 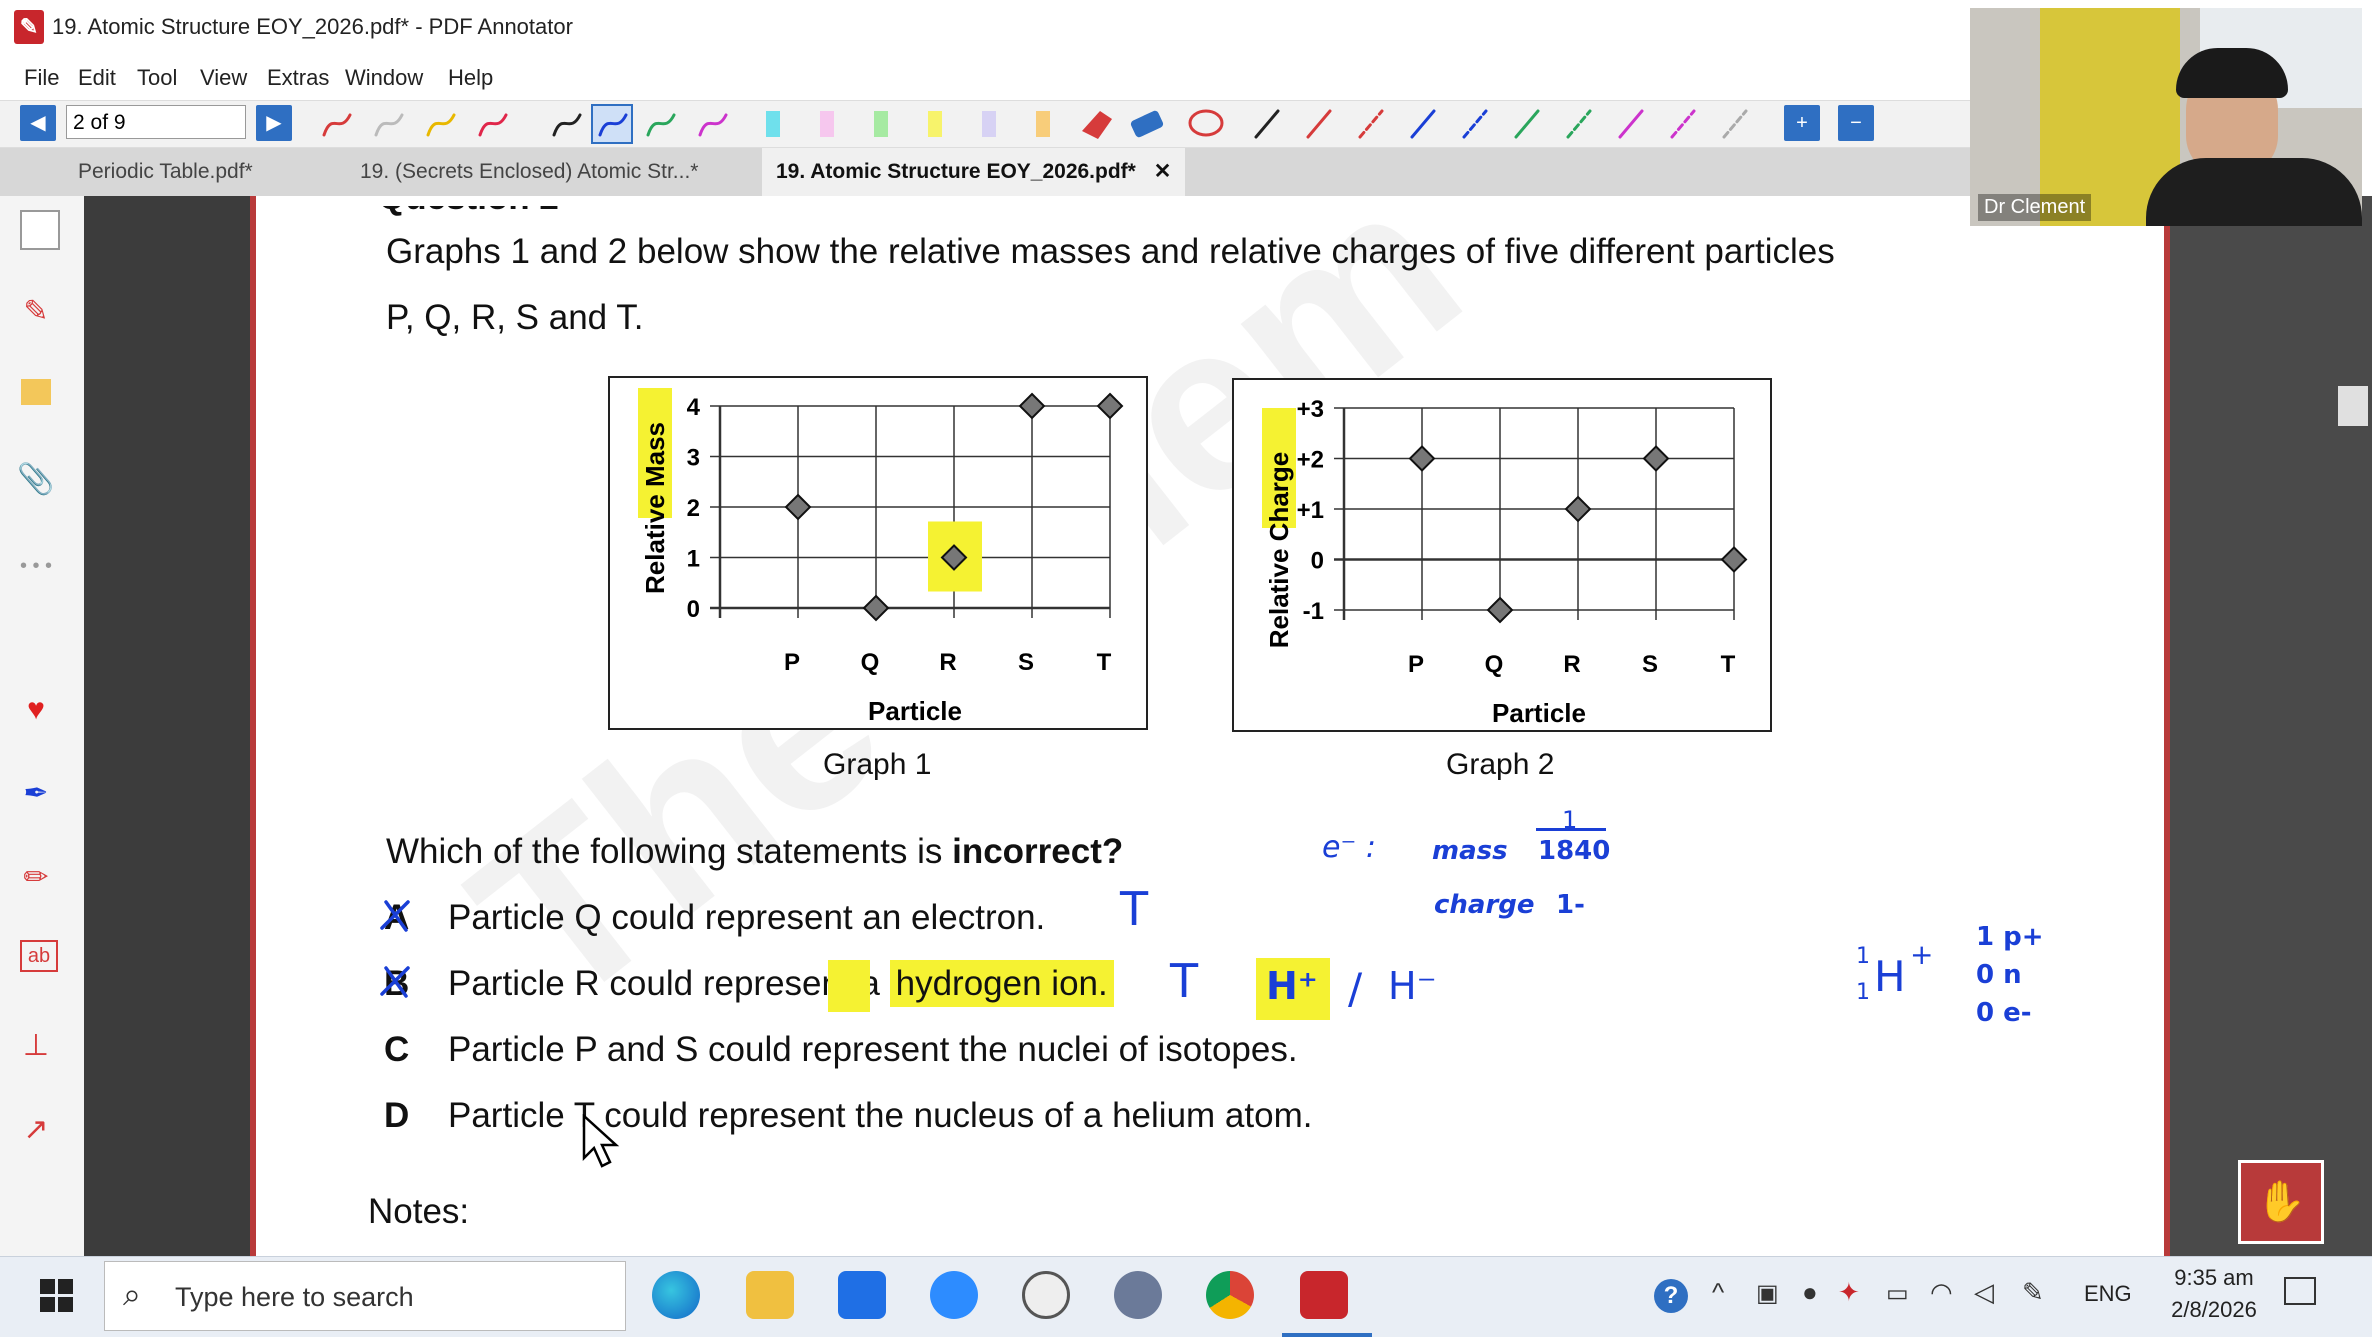 I want to click on text-box-icon: ab, so click(x=39, y=956).